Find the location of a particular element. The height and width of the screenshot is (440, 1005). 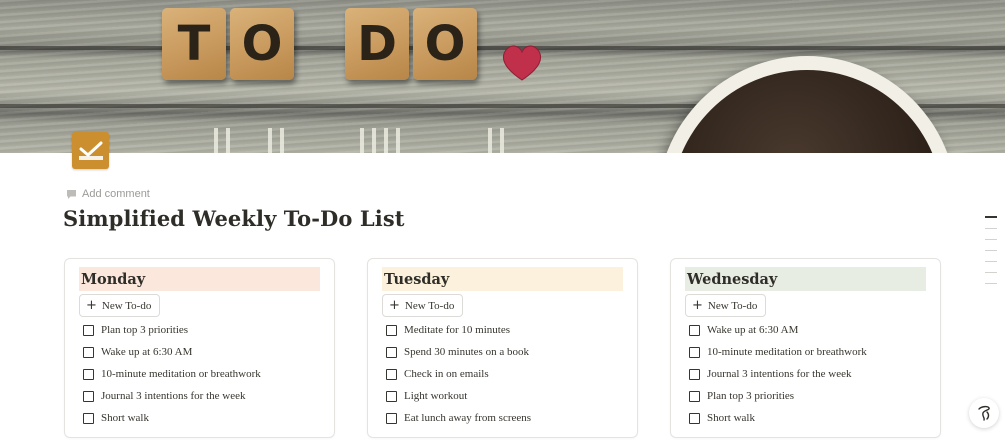

add-comment-label: Add comment is located at coordinates (116, 194).